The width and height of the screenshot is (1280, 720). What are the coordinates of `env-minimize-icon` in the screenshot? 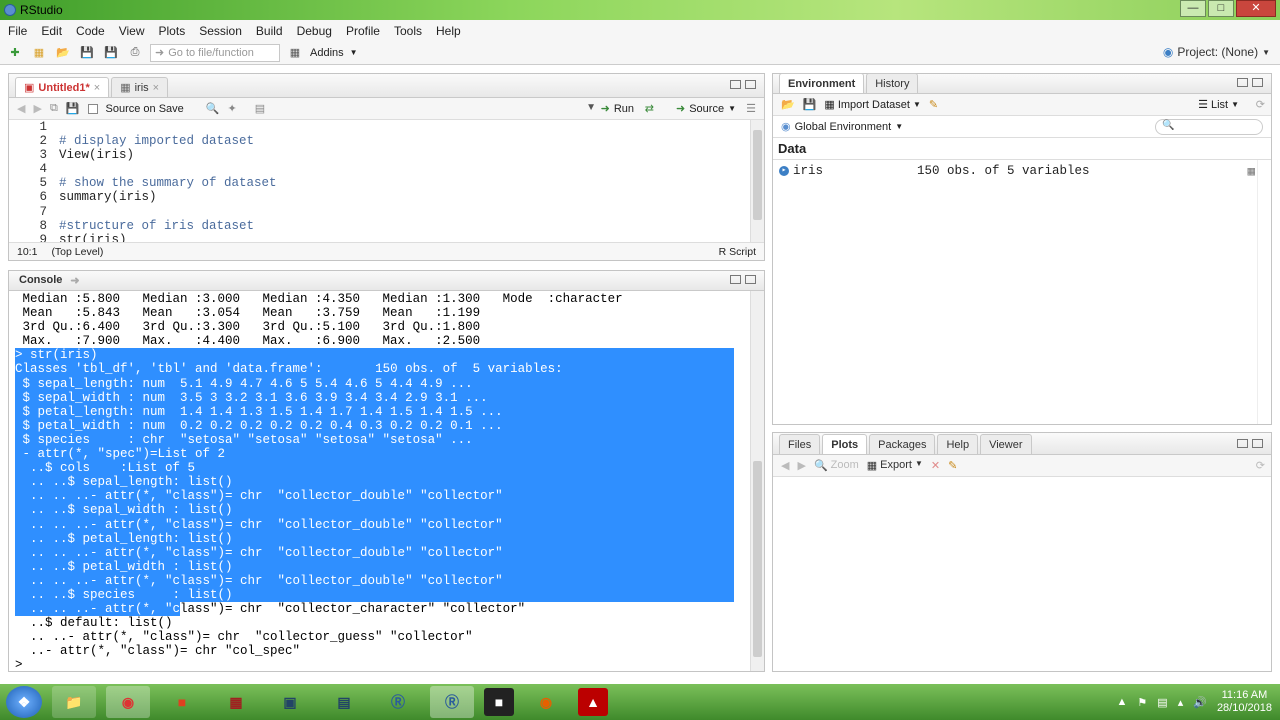 It's located at (1242, 82).